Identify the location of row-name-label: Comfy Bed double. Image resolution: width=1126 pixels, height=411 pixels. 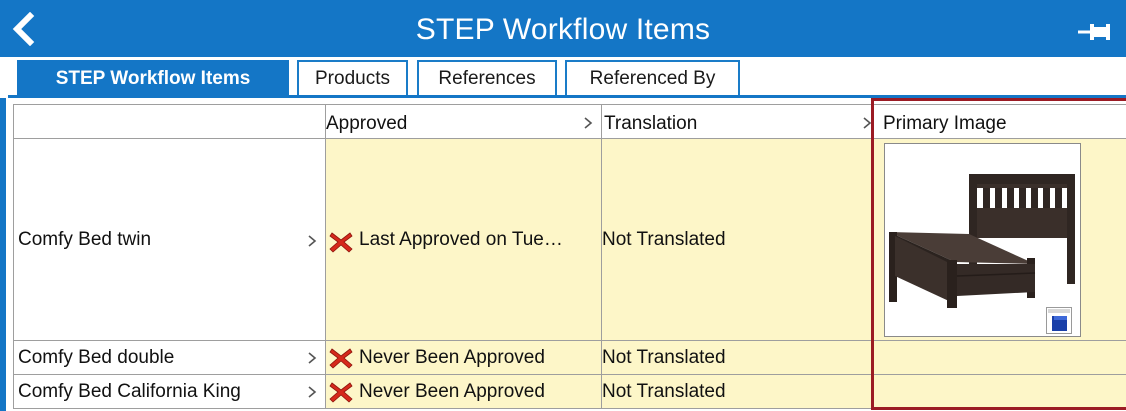
(96, 357).